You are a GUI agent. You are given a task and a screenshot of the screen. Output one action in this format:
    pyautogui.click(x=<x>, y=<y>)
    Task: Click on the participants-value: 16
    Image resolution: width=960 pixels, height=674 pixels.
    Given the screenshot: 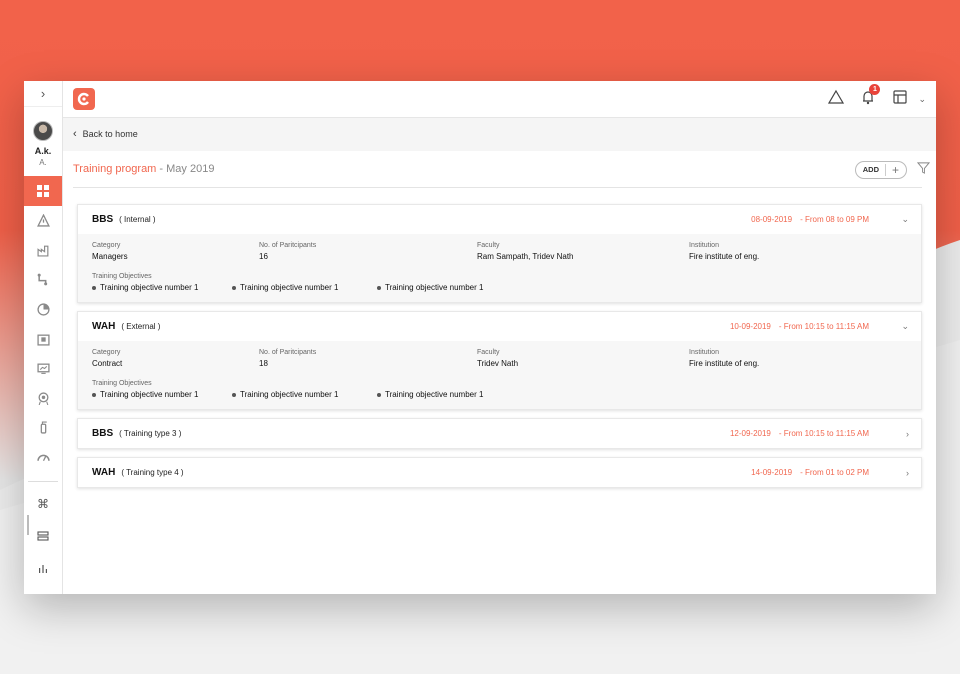 What is the action you would take?
    pyautogui.click(x=263, y=256)
    